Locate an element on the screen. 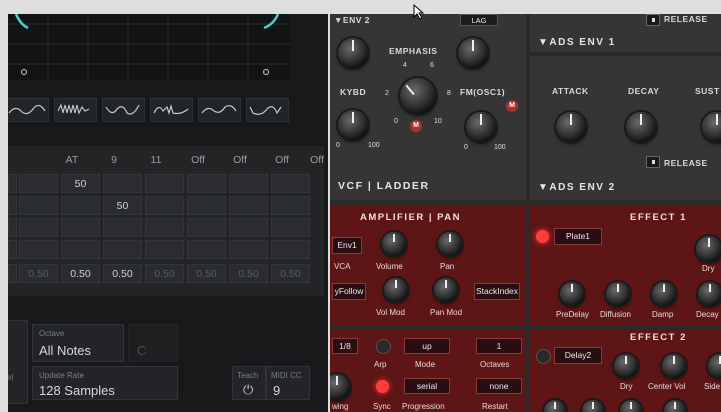 This screenshot has width=721, height=412. curve-point-end is located at coordinates (266, 72).